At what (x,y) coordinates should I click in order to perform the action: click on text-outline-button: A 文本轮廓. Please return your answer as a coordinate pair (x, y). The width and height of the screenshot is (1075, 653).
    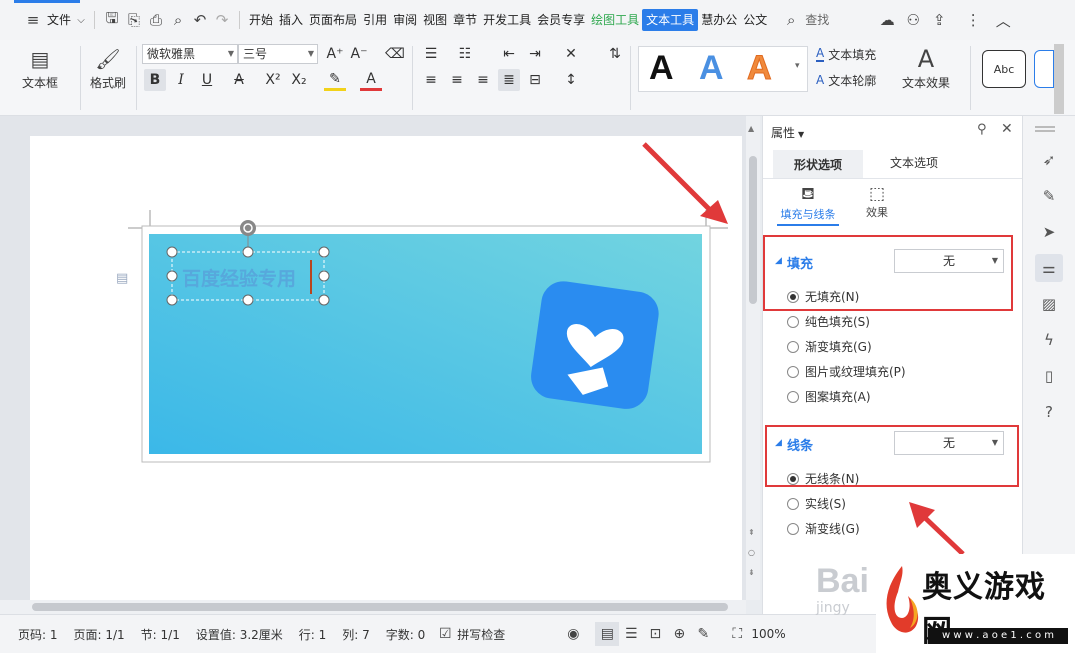
    Looking at the image, I should click on (856, 80).